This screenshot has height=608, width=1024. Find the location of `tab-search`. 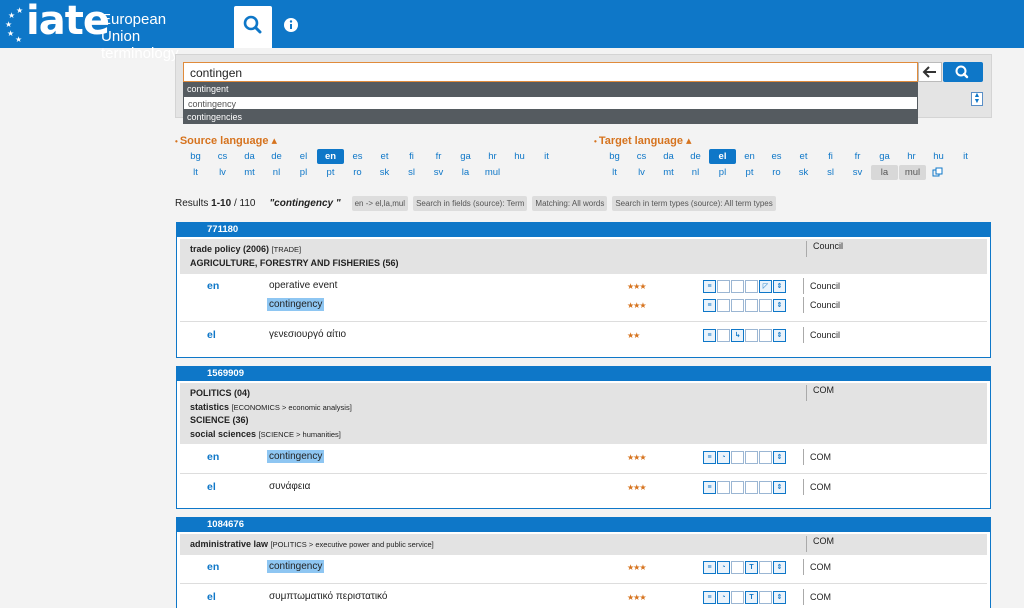

tab-search is located at coordinates (253, 27).